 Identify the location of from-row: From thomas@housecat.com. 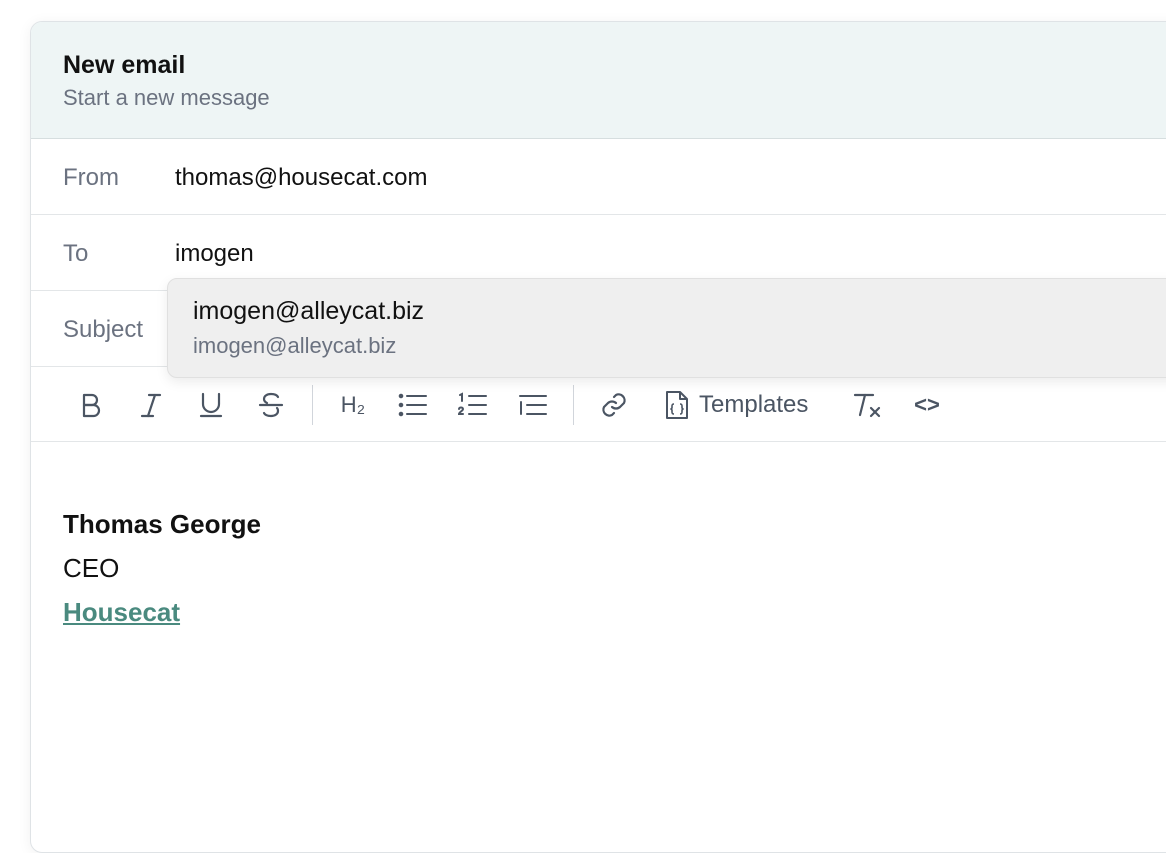
(598, 177).